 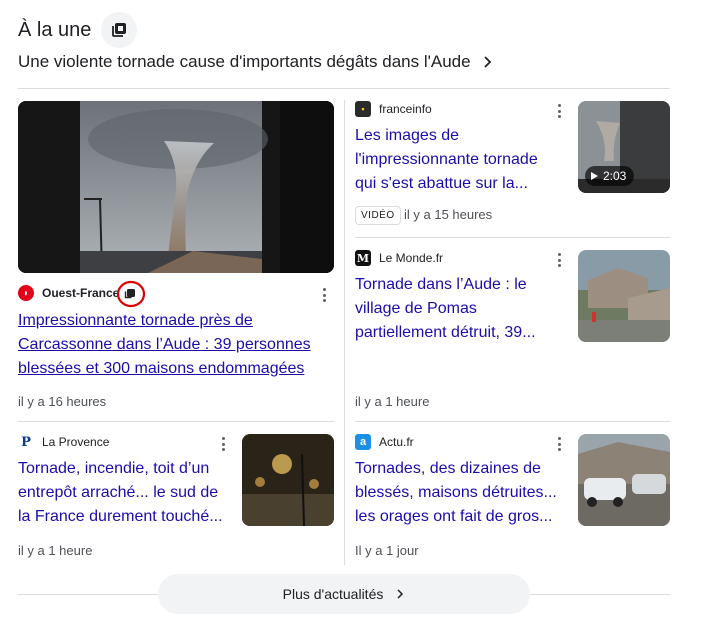 What do you see at coordinates (348, 30) in the screenshot?
I see `section-header: À la une` at bounding box center [348, 30].